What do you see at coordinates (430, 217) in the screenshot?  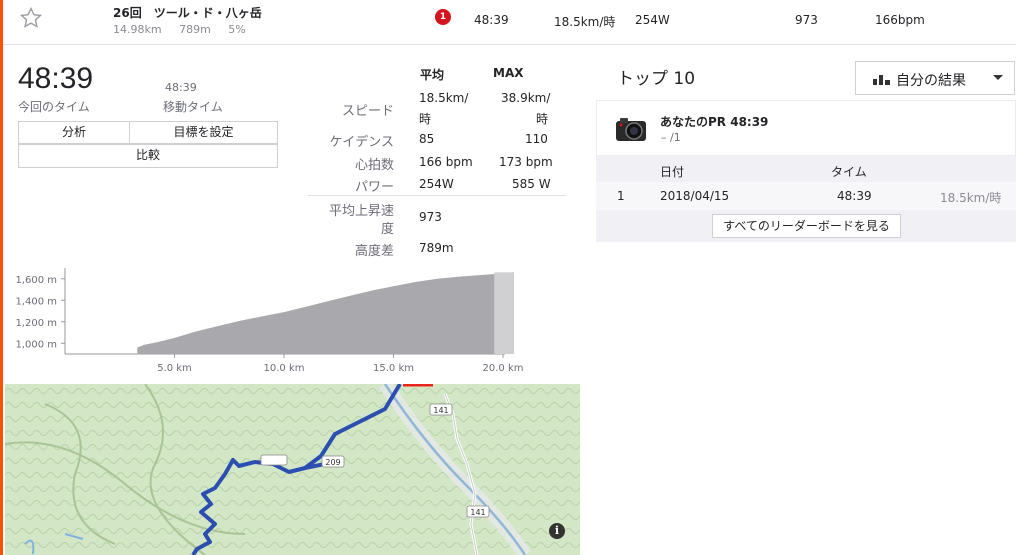 I see `vam-value: 973` at bounding box center [430, 217].